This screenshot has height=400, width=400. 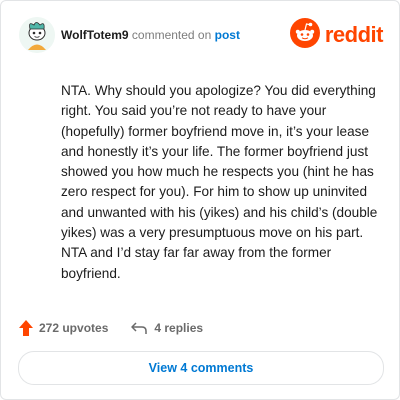 What do you see at coordinates (74, 328) in the screenshot?
I see `upvote-count: 272 upvotes` at bounding box center [74, 328].